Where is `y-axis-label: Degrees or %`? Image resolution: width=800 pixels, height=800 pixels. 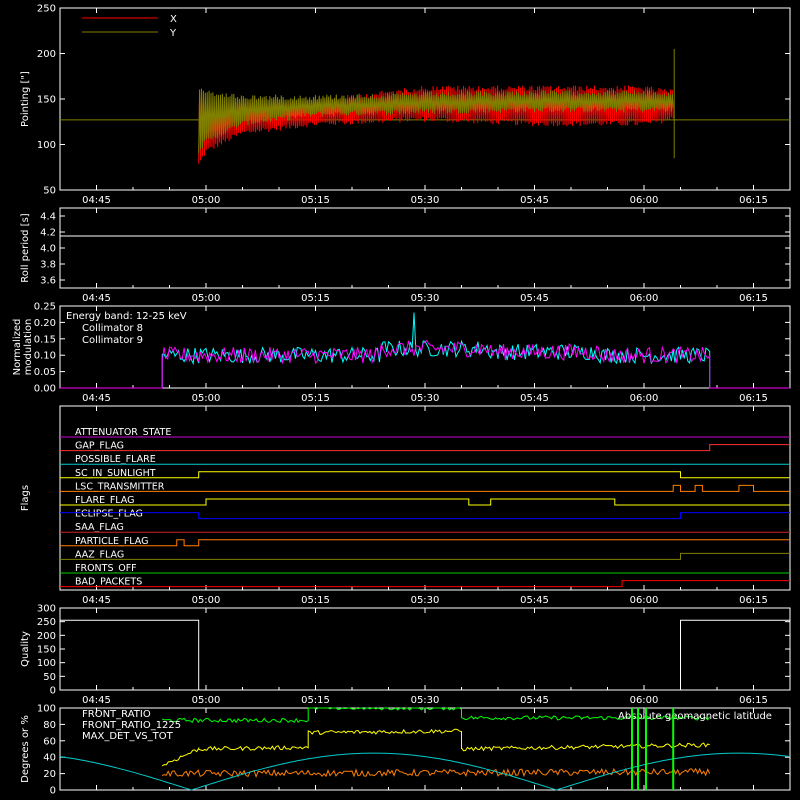
y-axis-label: Degrees or % is located at coordinates (25, 749).